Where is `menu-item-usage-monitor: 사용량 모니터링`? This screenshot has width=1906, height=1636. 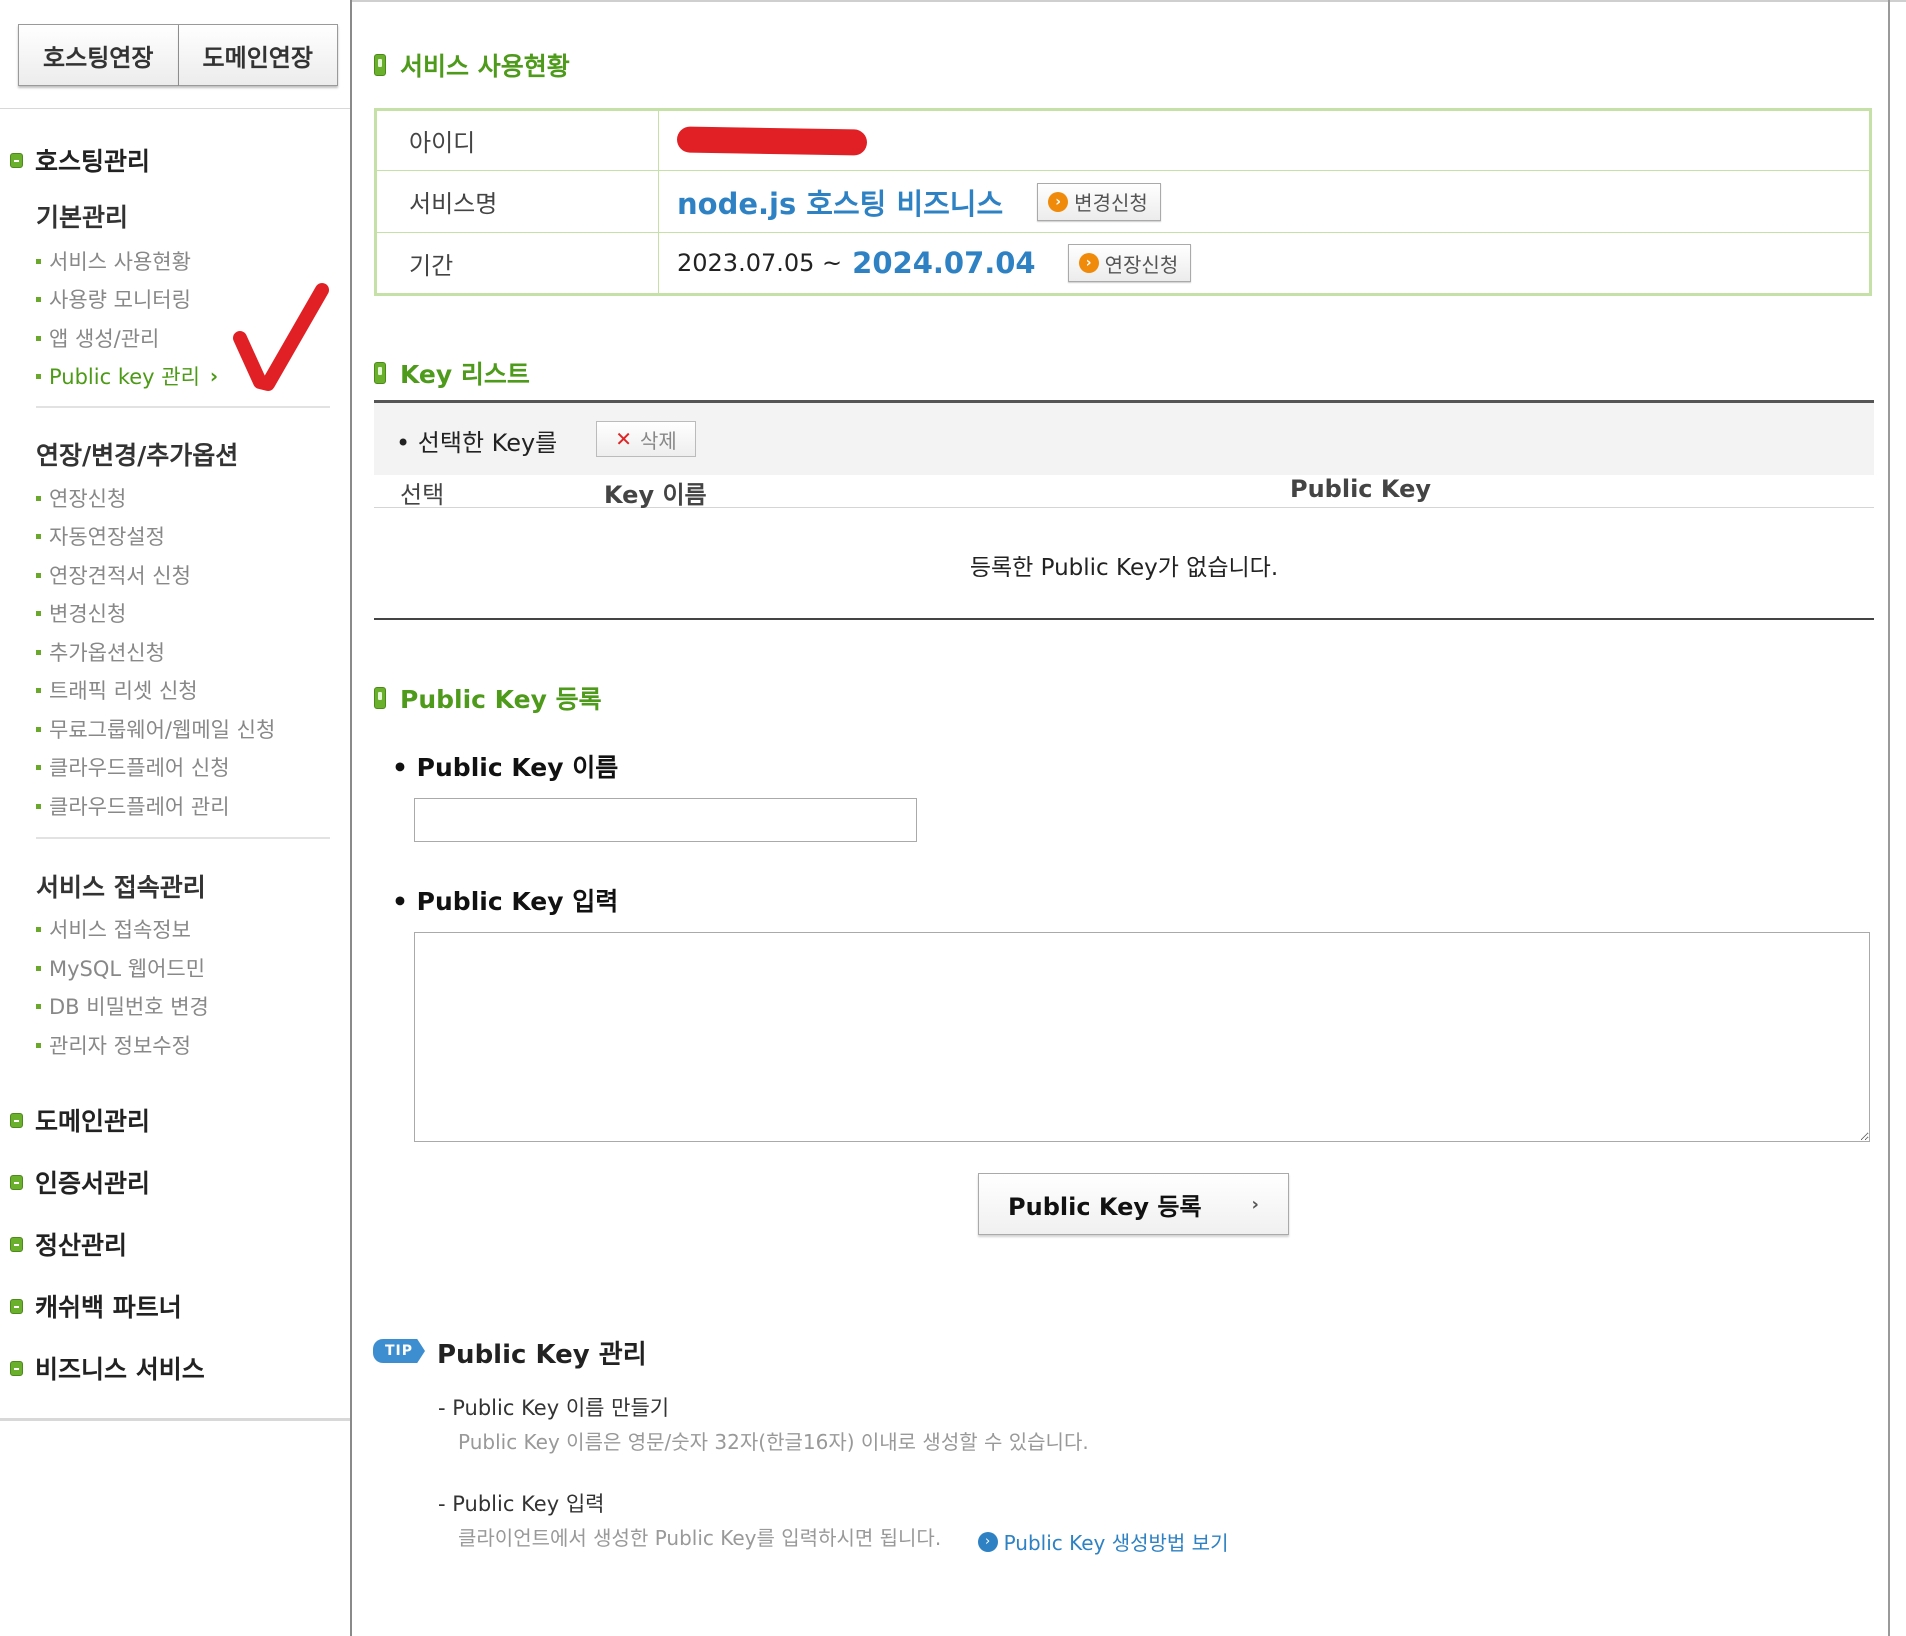 menu-item-usage-monitor: 사용량 모니터링 is located at coordinates (113, 299).